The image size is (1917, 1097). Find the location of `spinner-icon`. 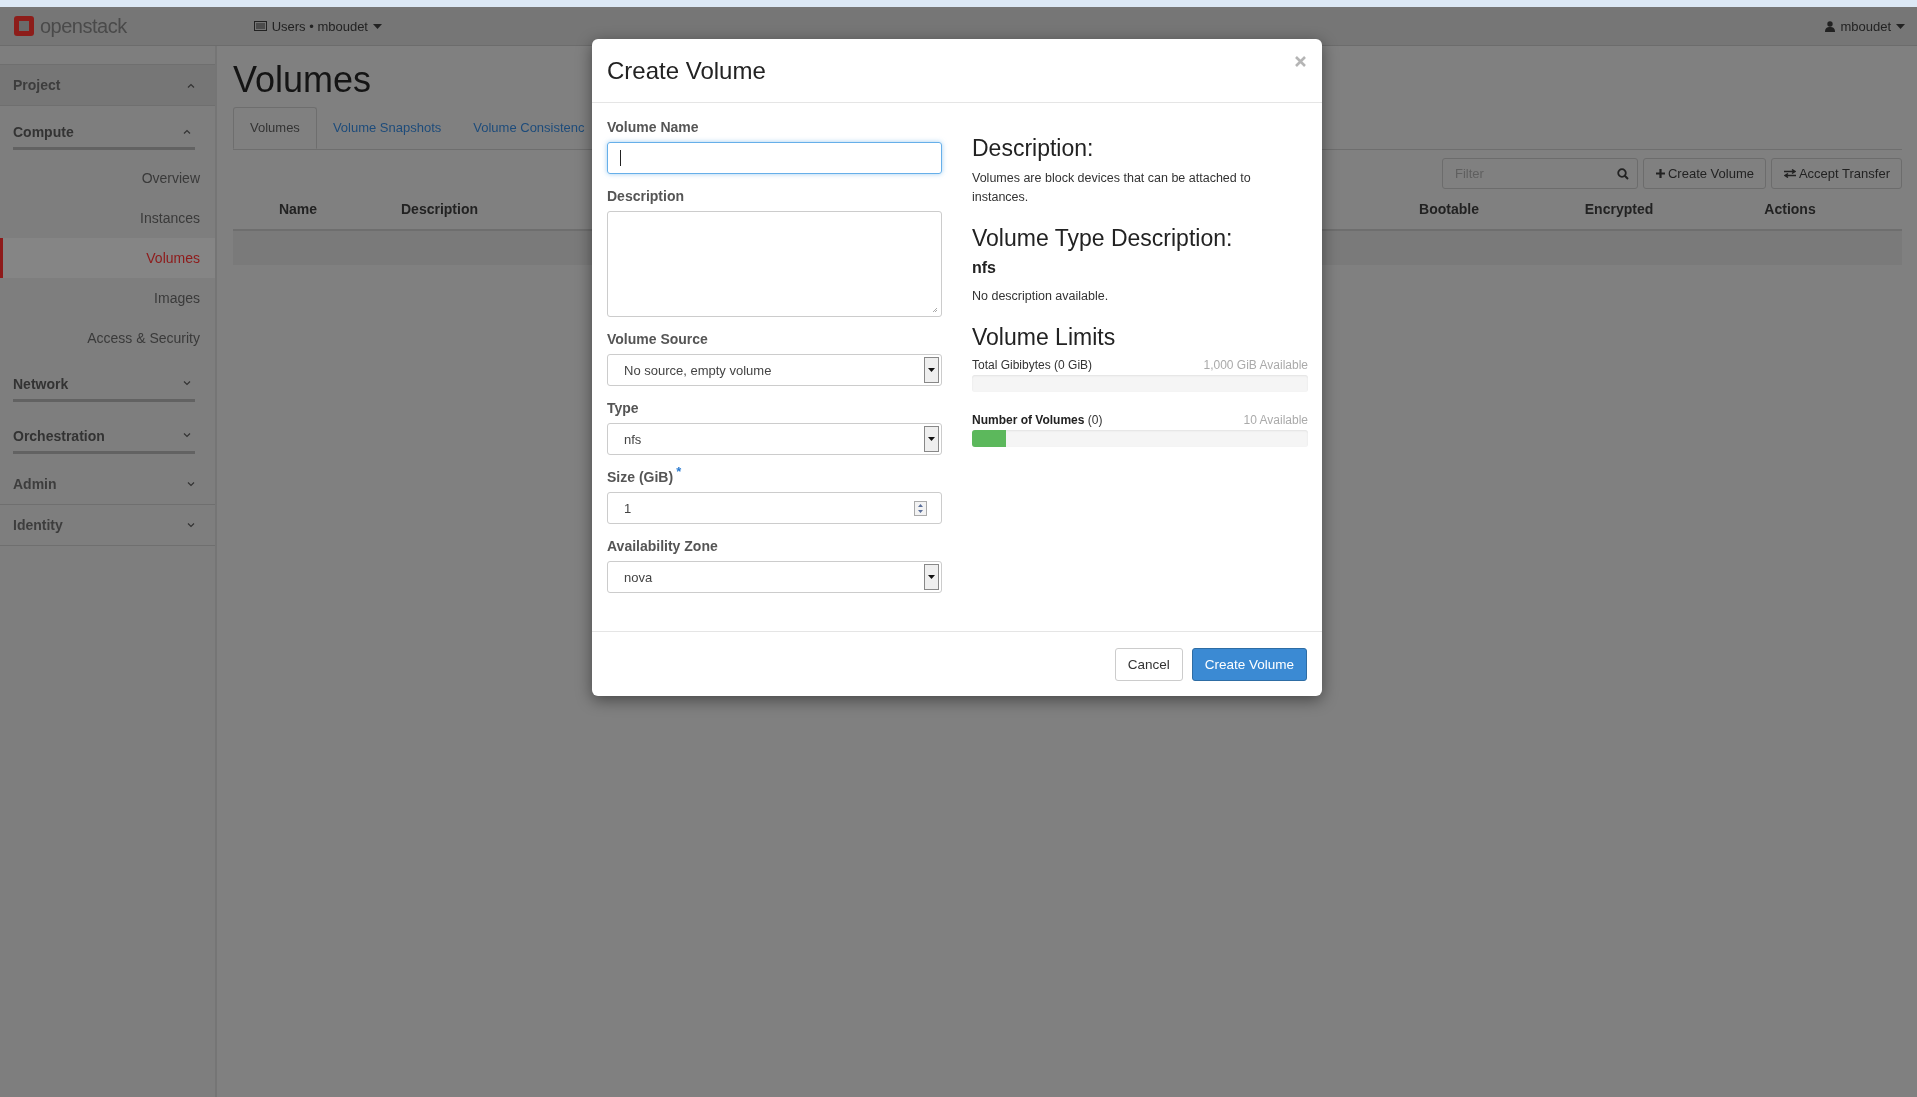

spinner-icon is located at coordinates (920, 508).